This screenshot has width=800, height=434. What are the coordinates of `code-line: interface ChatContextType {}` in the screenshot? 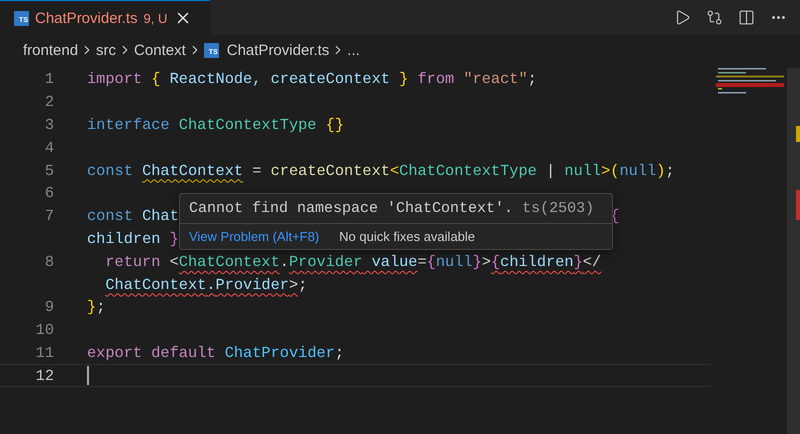 It's located at (215, 125).